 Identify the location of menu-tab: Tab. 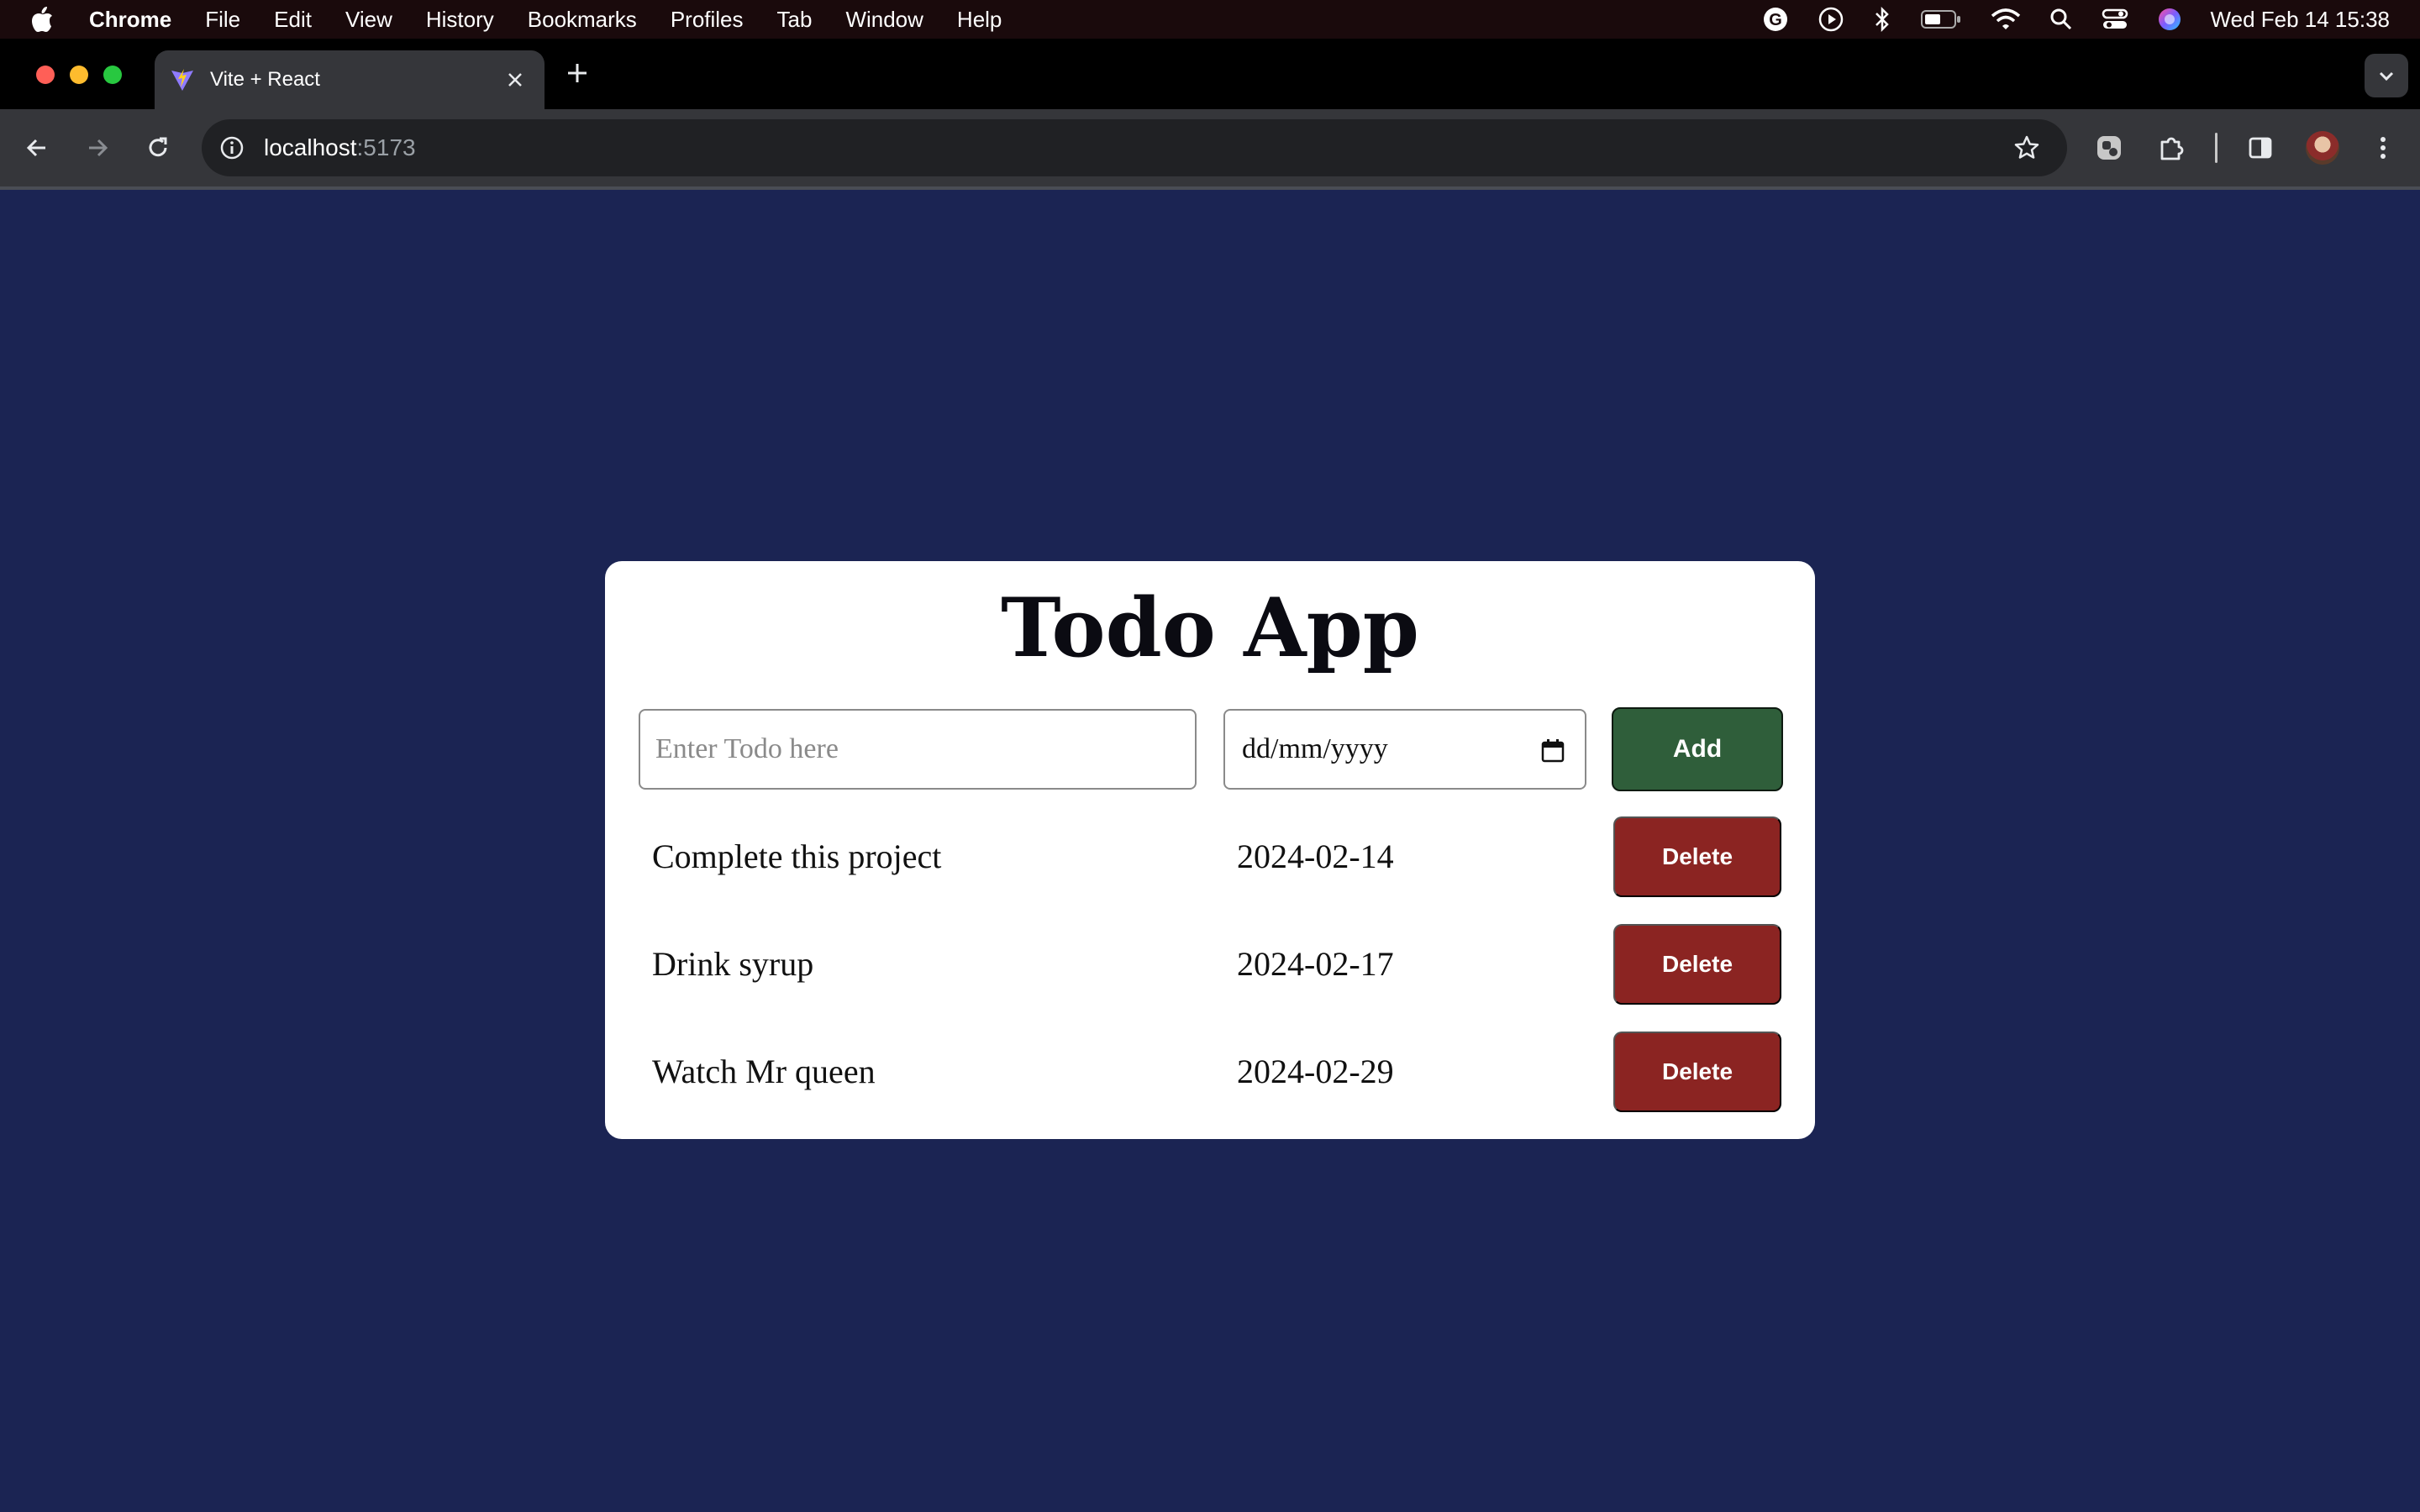
(795, 20).